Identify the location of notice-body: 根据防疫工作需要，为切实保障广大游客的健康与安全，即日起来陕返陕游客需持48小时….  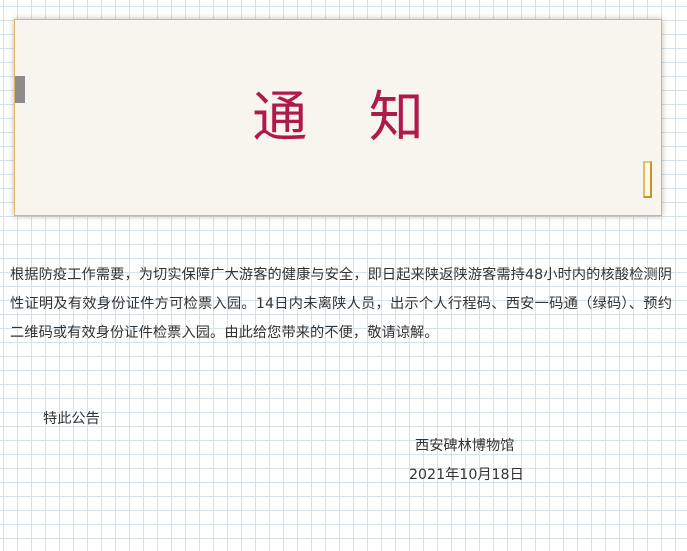
(341, 304).